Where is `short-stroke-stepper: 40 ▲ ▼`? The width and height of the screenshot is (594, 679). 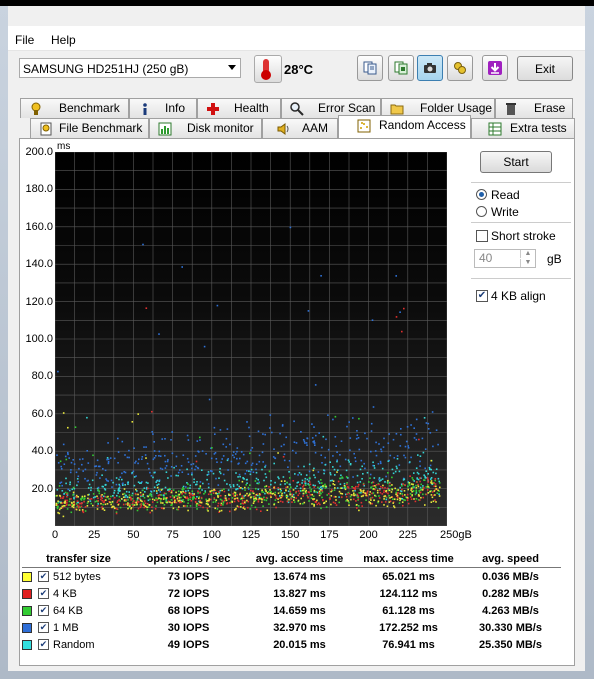
short-stroke-stepper: 40 ▲ ▼ is located at coordinates (505, 258).